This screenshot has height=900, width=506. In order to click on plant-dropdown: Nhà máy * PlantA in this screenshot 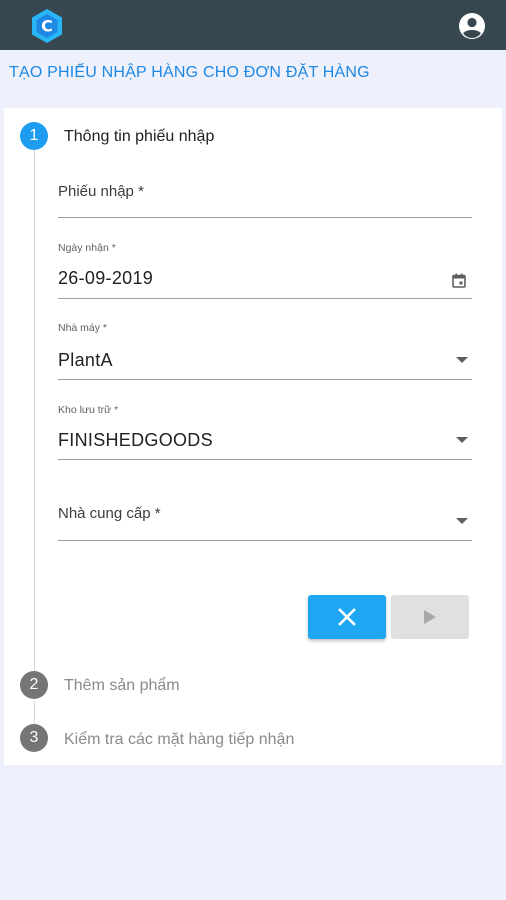, I will do `click(265, 351)`.